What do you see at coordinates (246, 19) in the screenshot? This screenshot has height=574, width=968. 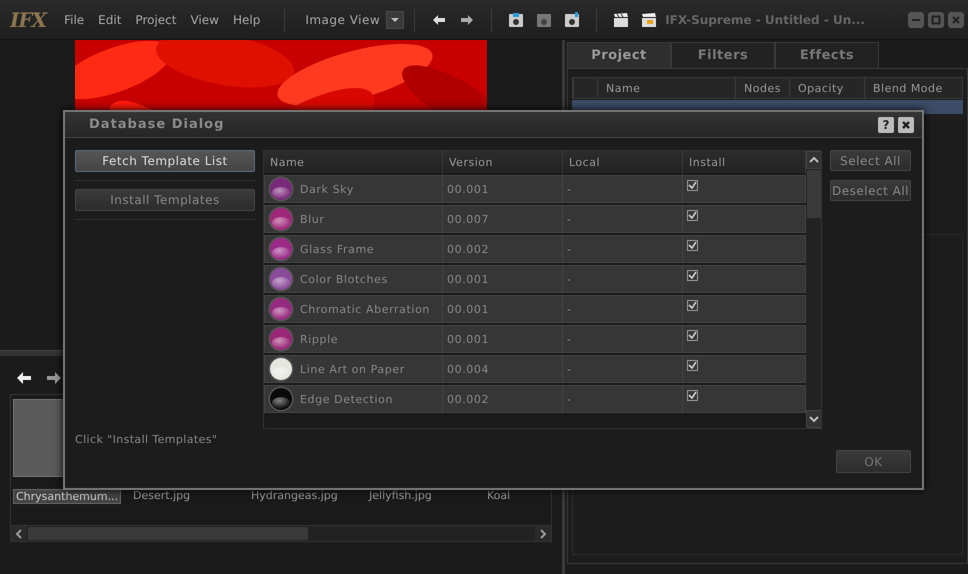 I see `menu-item: Help` at bounding box center [246, 19].